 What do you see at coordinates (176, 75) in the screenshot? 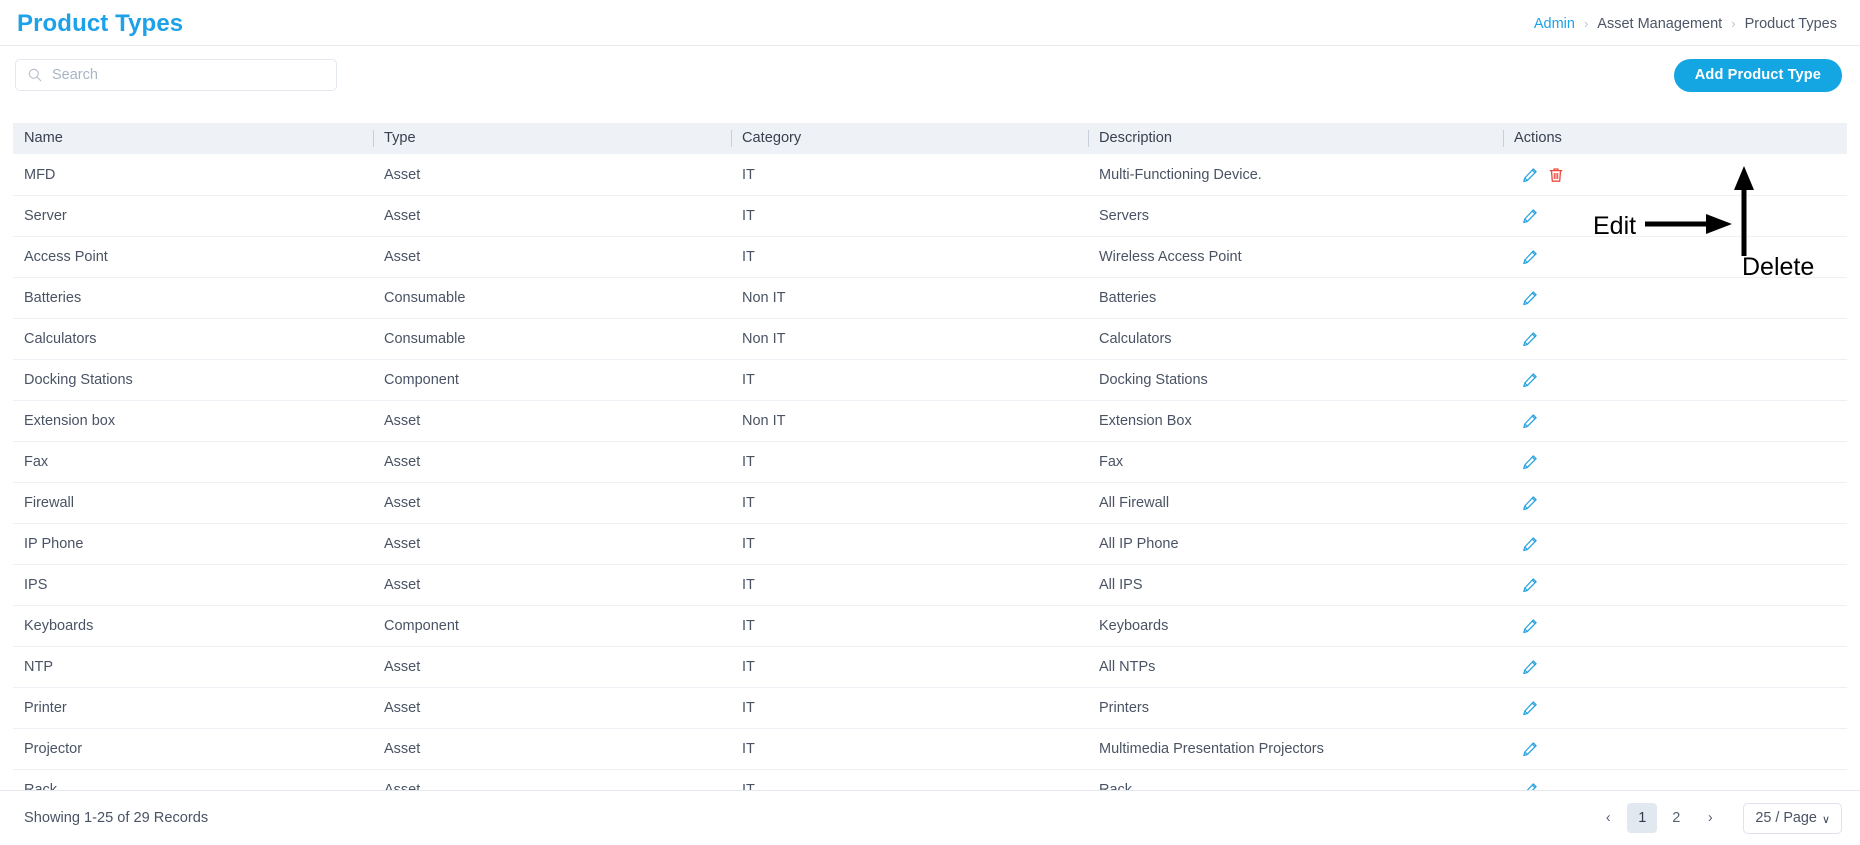
I see `search-input` at bounding box center [176, 75].